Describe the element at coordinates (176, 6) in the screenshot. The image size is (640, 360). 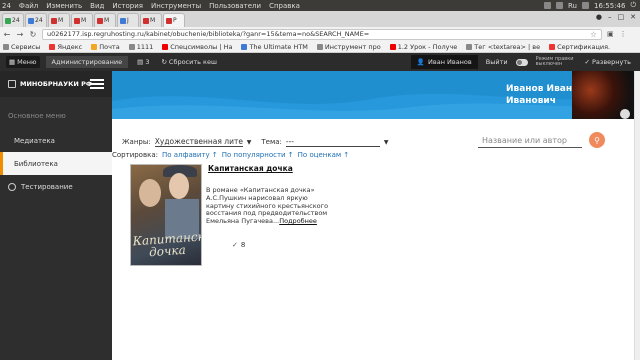
I see `os-menu-item: Инструменты` at that location.